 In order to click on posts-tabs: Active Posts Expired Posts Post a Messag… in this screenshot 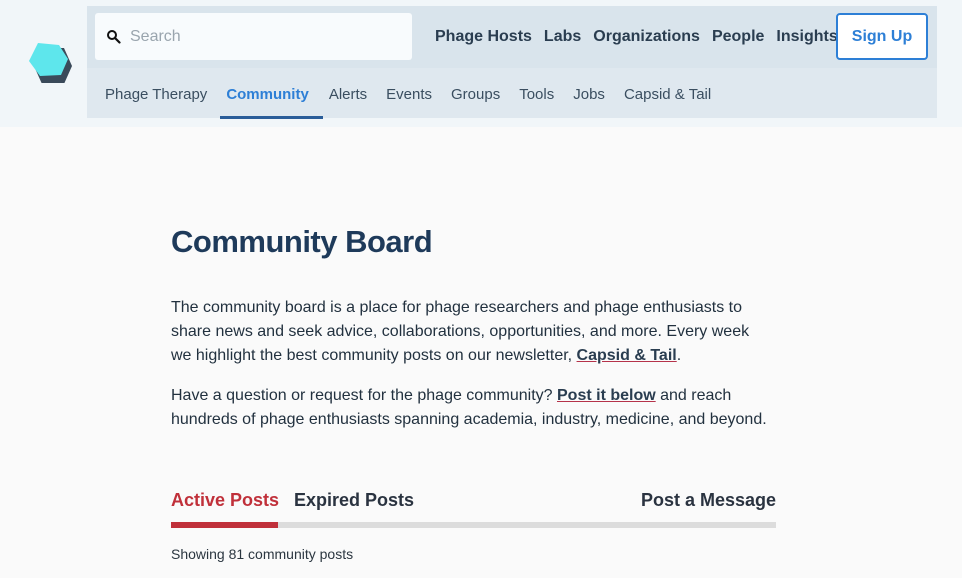, I will do `click(473, 509)`.